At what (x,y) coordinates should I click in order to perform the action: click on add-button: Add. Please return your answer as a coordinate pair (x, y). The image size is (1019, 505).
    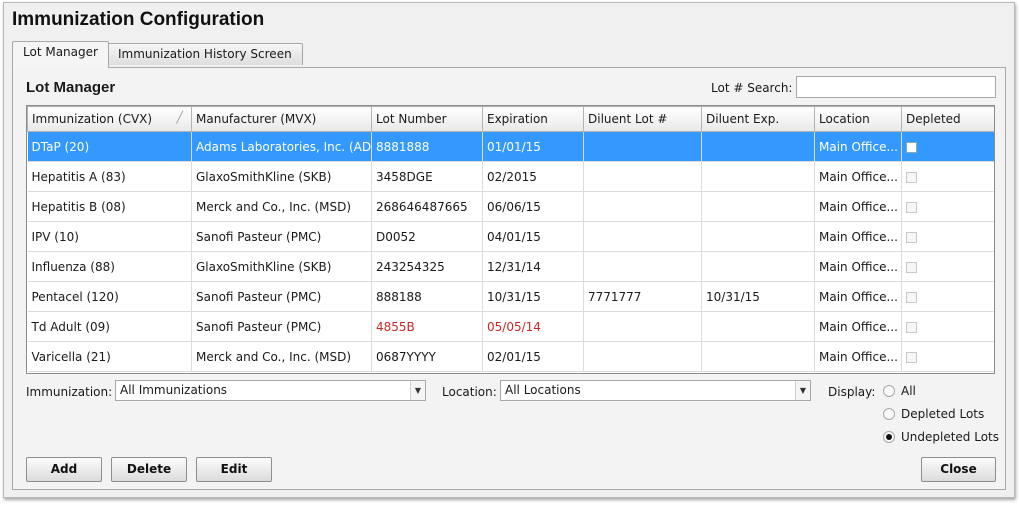
    Looking at the image, I should click on (64, 469).